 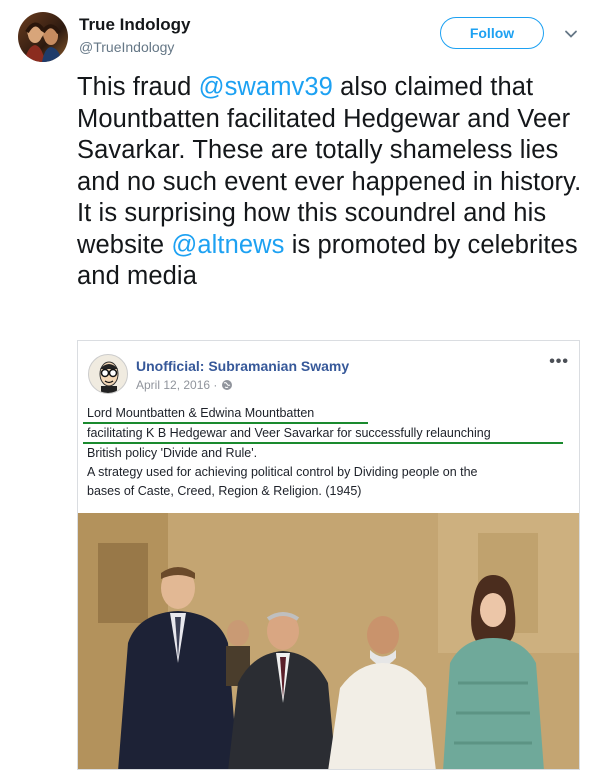 I want to click on page-avatar, so click(x=108, y=374).